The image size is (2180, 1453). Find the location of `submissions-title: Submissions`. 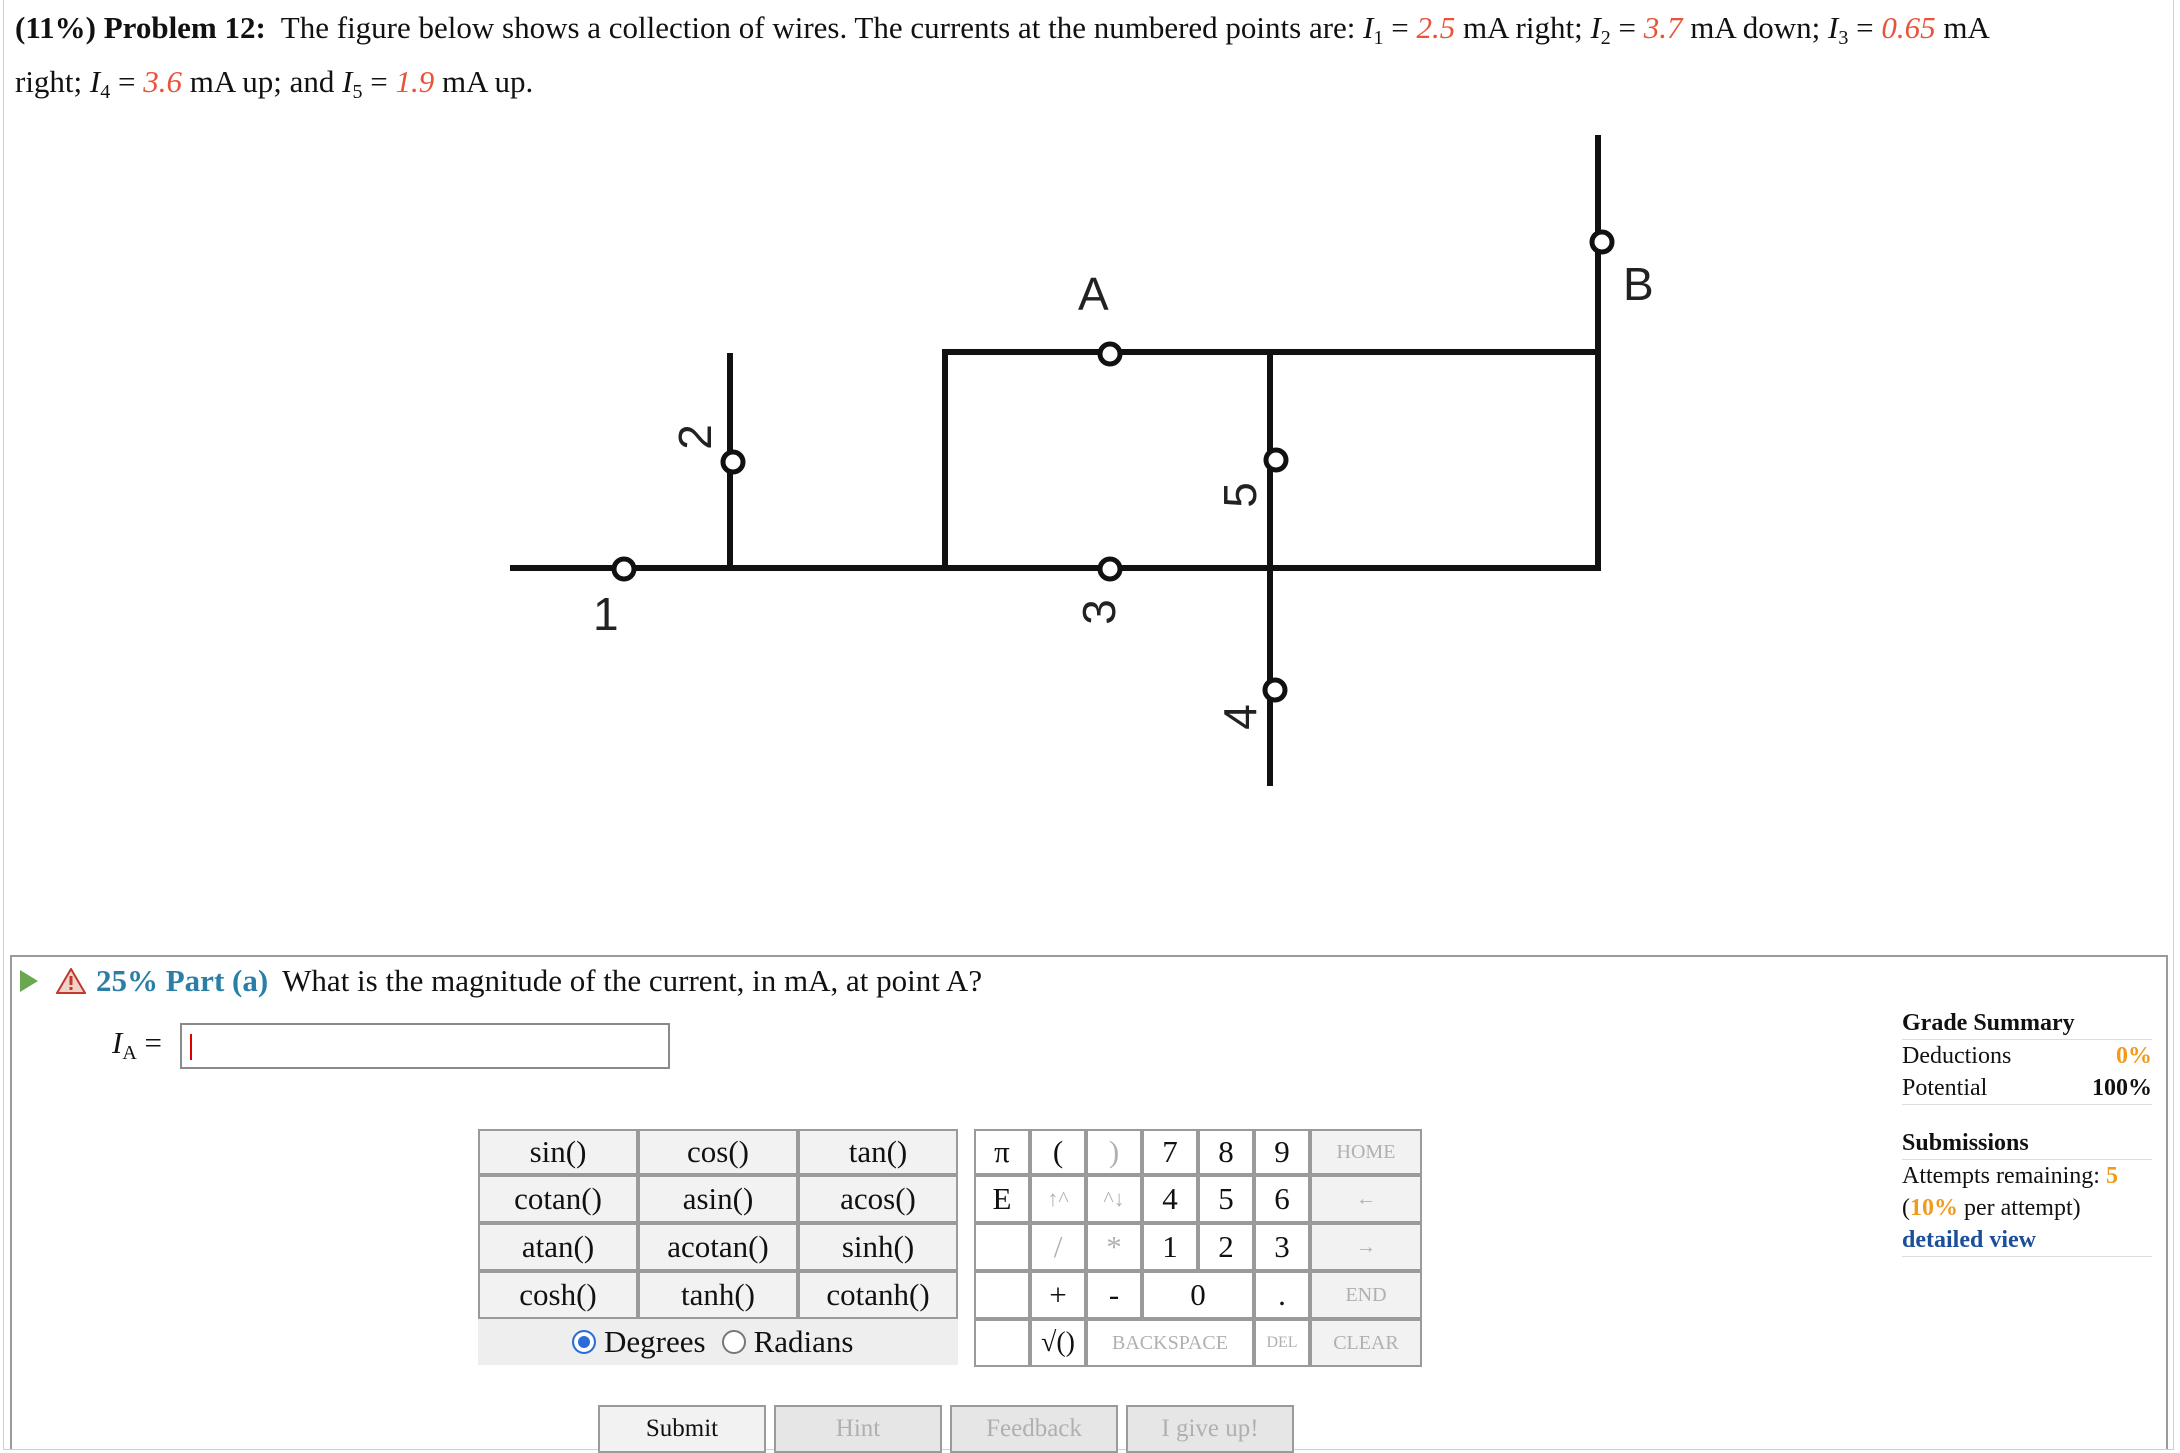

submissions-title: Submissions is located at coordinates (2027, 1143).